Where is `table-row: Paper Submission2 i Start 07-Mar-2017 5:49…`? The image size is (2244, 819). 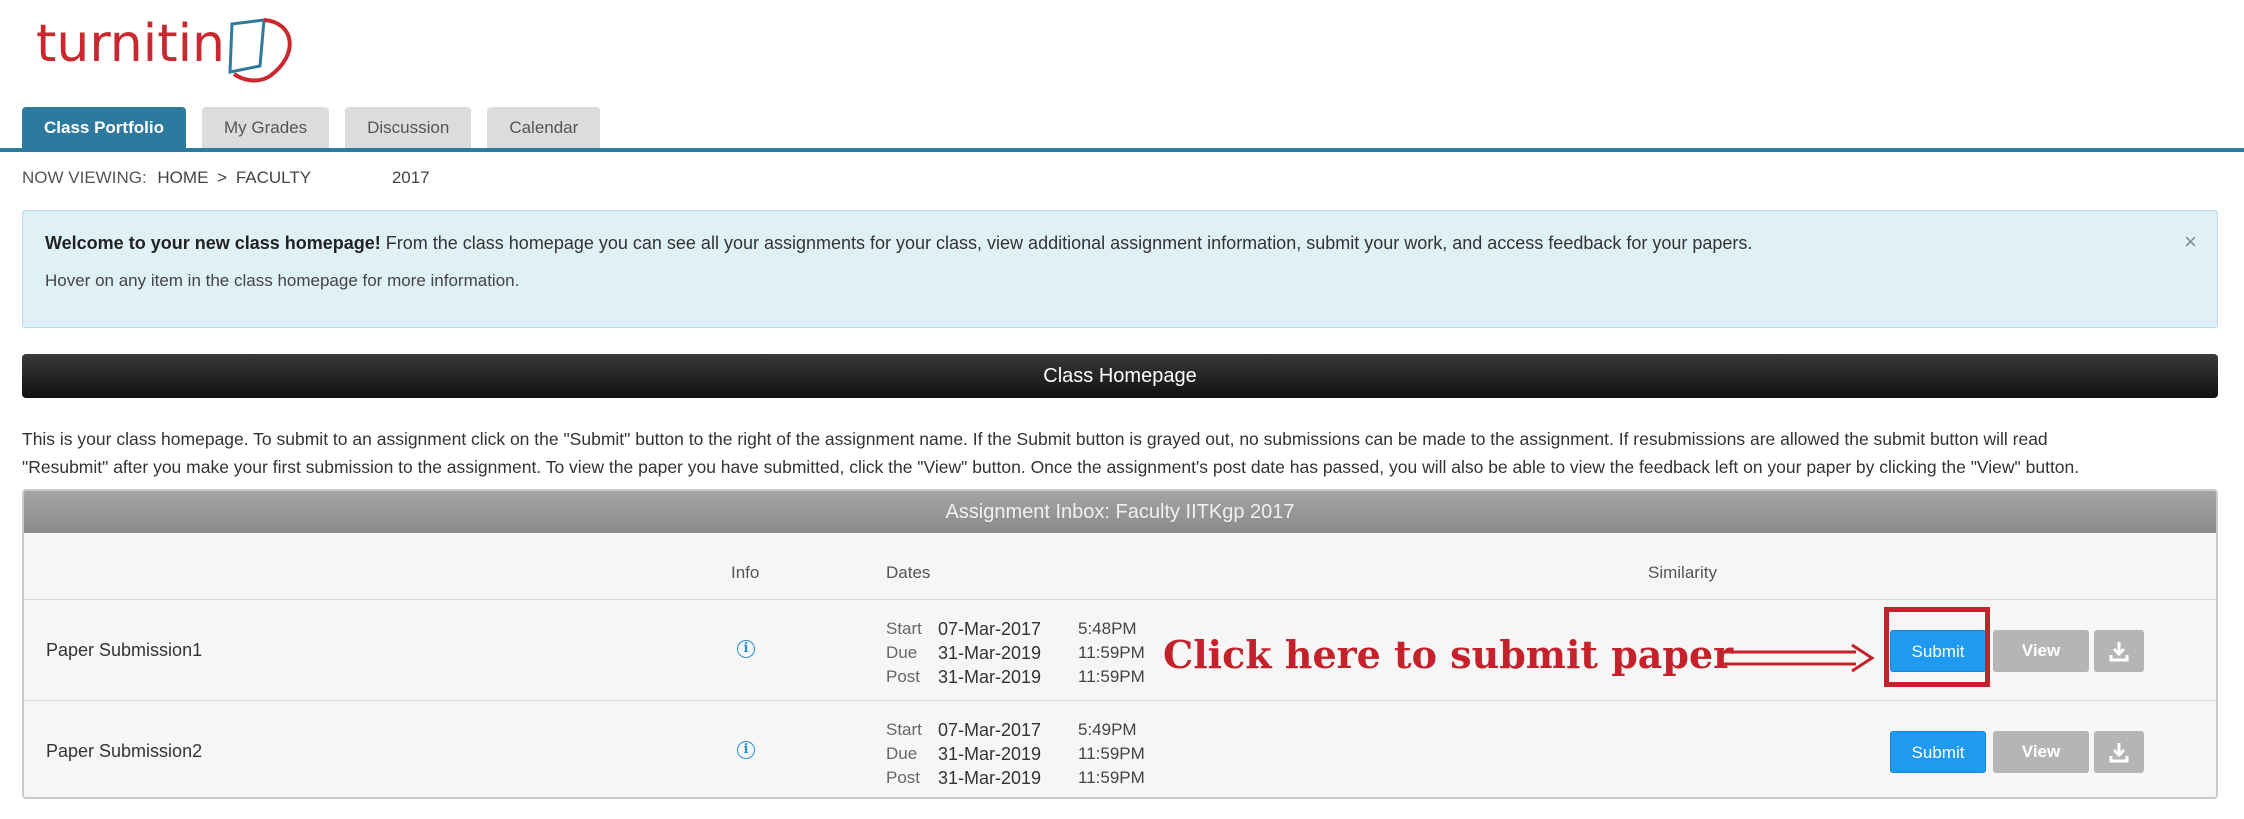
table-row: Paper Submission2 i Start 07-Mar-2017 5:49… is located at coordinates (1120, 749).